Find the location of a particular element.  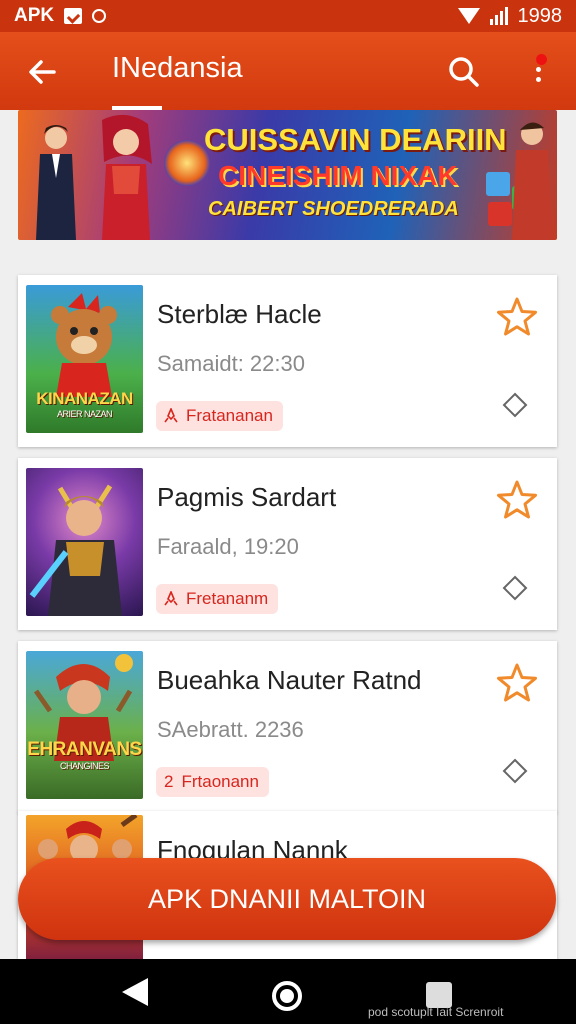

back-button is located at coordinates (42, 72).